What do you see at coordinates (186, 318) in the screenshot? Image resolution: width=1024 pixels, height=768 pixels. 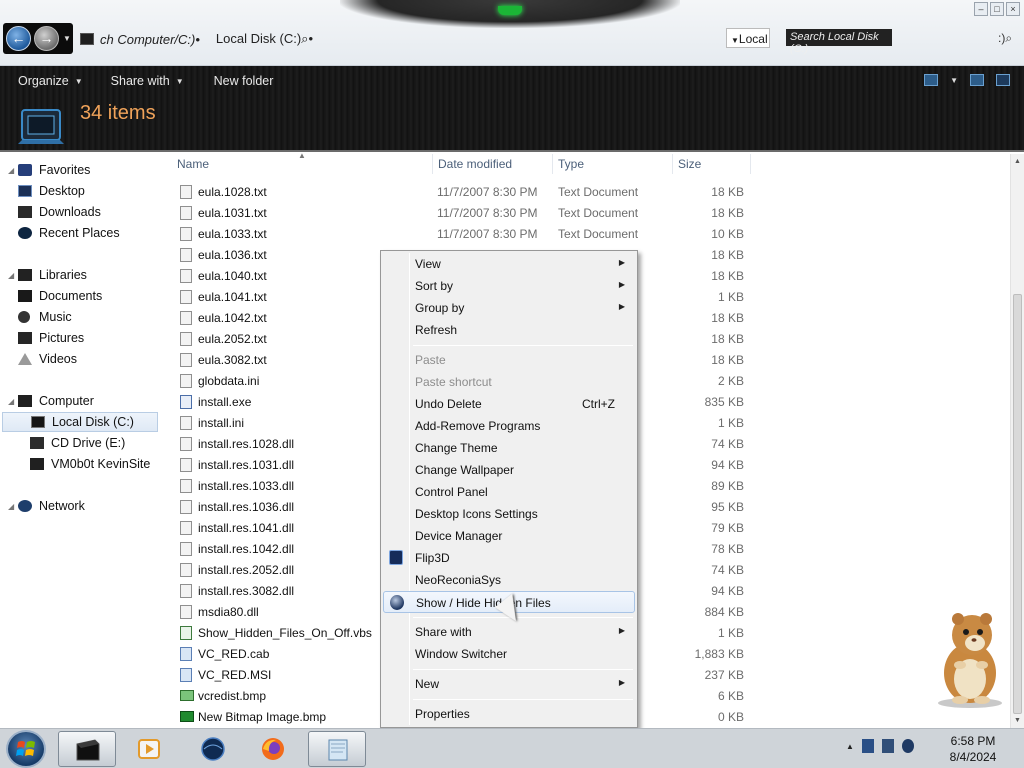 I see `text-file-icon` at bounding box center [186, 318].